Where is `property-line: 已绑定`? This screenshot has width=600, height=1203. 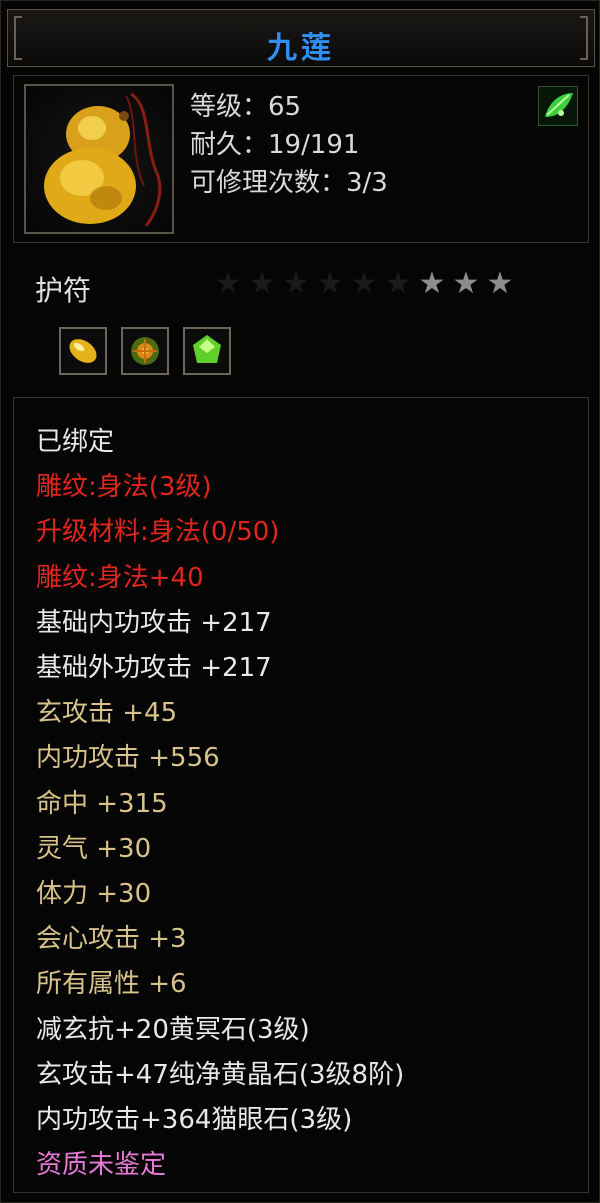
property-line: 已绑定 is located at coordinates (75, 442).